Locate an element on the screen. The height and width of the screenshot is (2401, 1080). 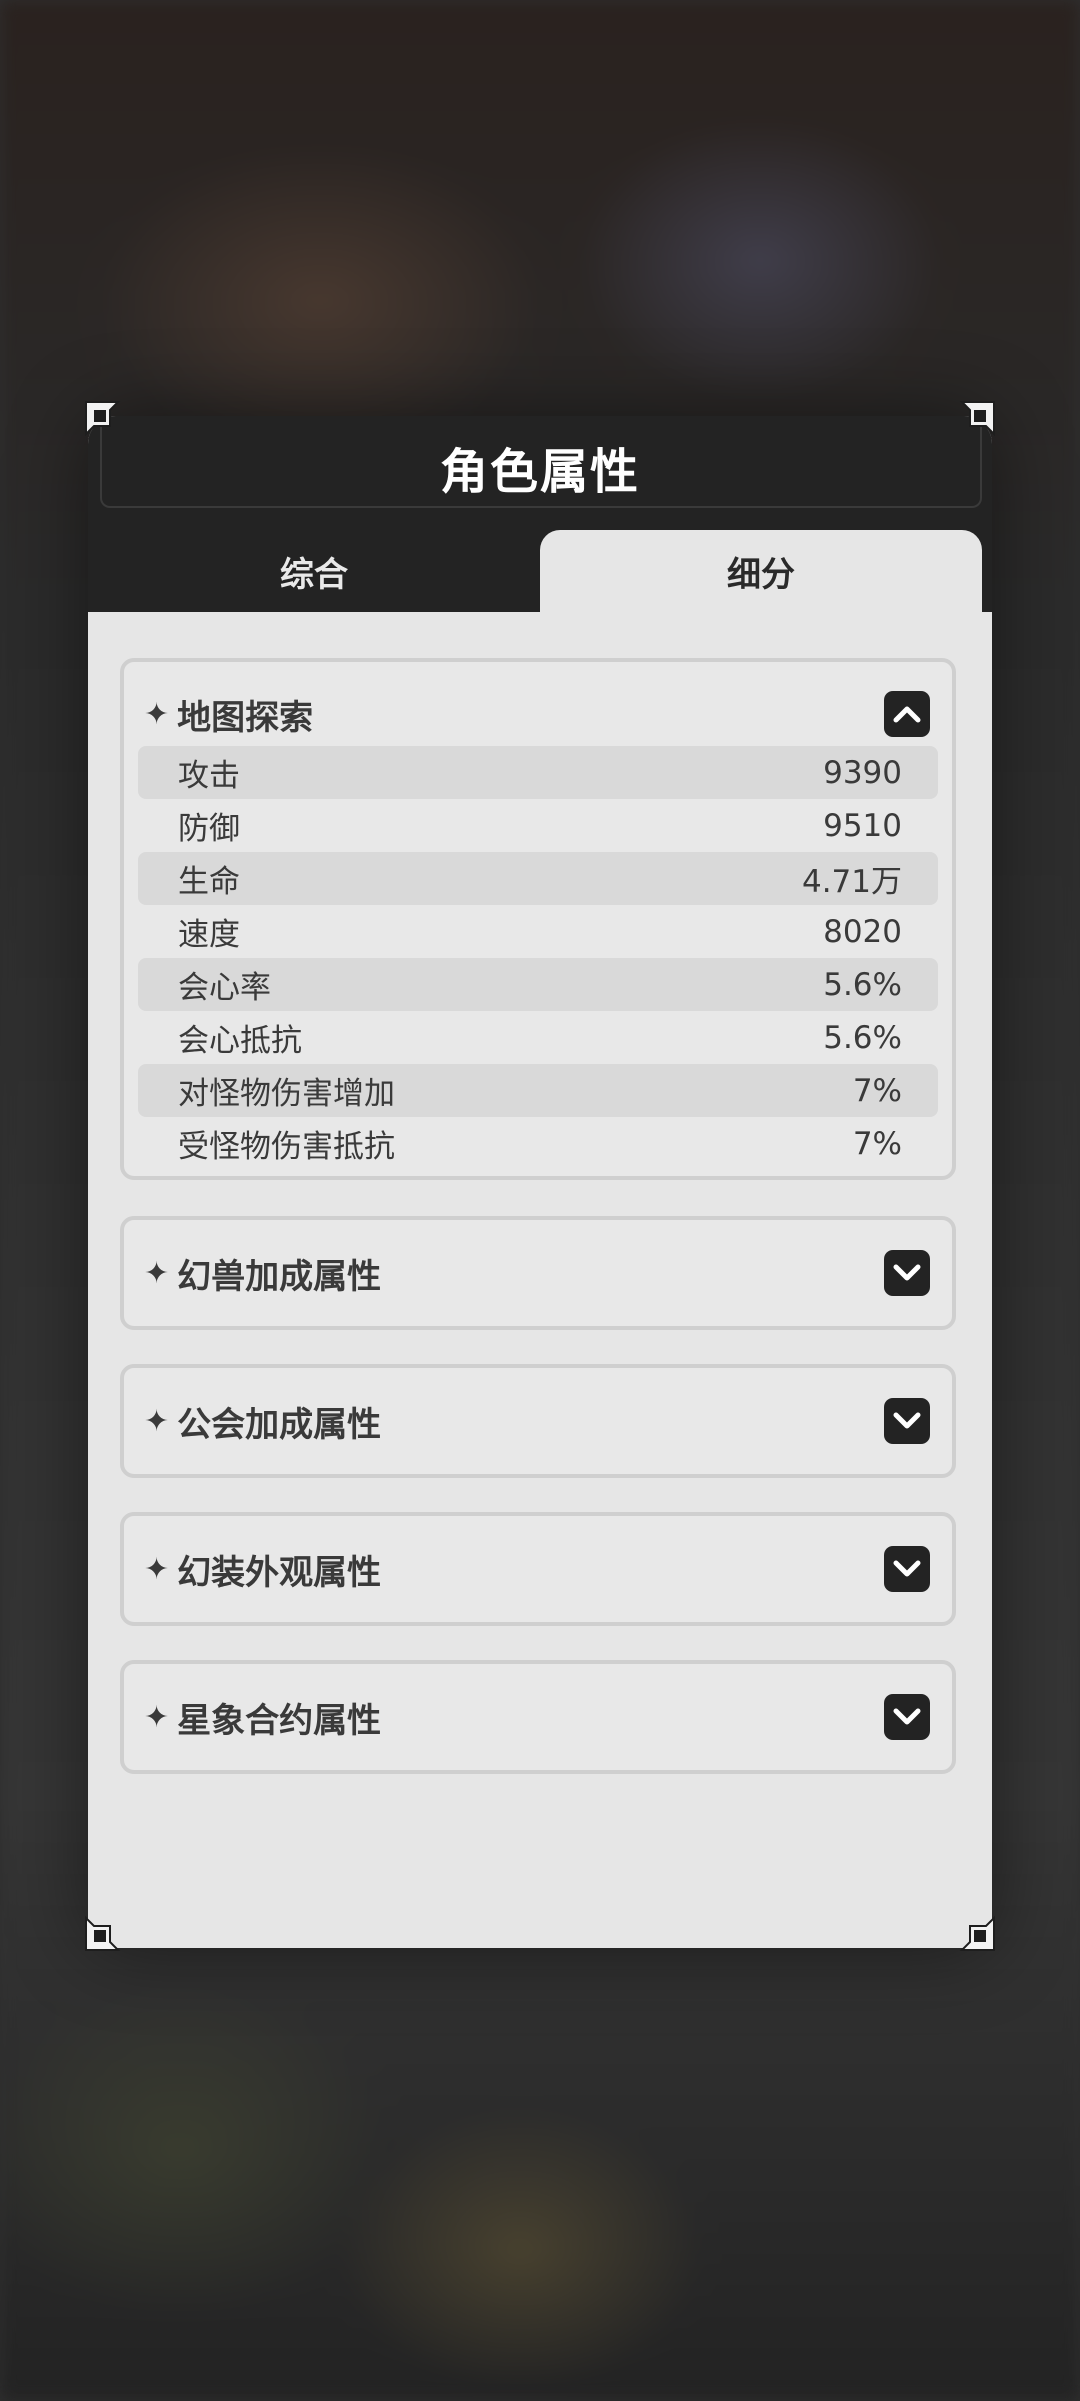
section-title: 公会加成属性 is located at coordinates (279, 1424).